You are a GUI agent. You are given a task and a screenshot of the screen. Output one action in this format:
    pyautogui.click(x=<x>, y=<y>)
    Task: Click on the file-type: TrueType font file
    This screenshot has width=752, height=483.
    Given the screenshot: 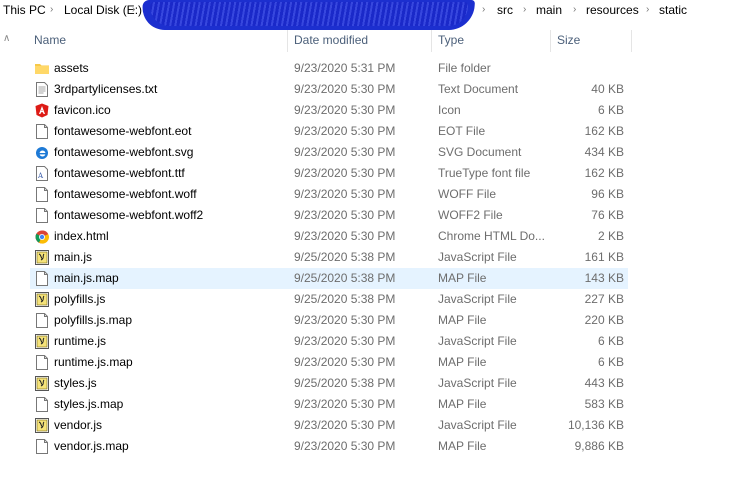 What is the action you would take?
    pyautogui.click(x=484, y=173)
    